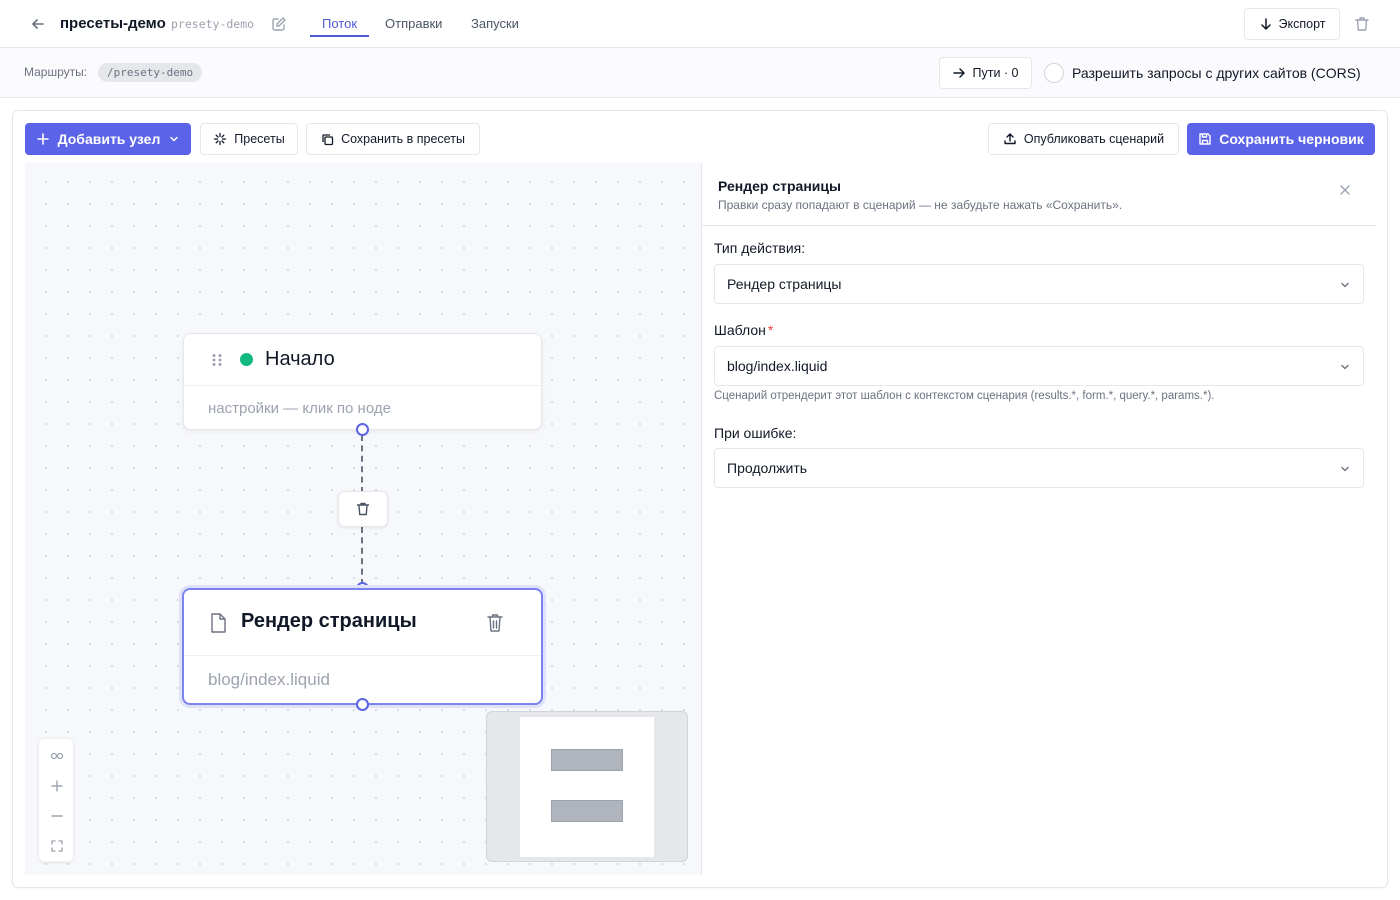 The image size is (1400, 900). I want to click on project-title: пресеты-демо, so click(113, 23).